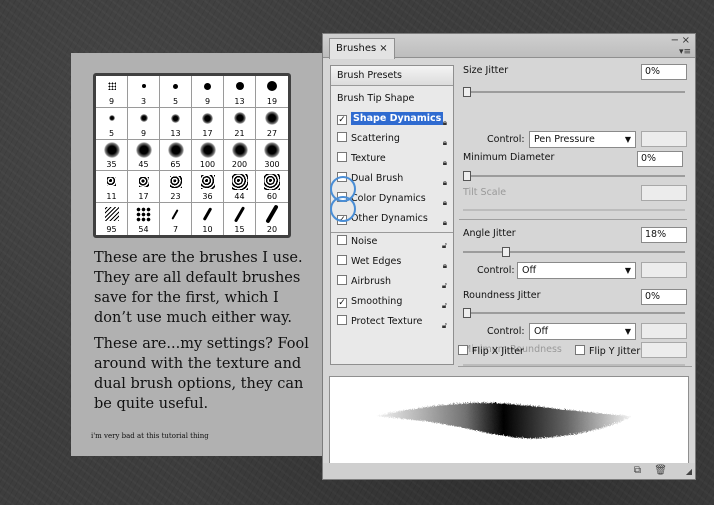  I want to click on option-scattering: Scattering 🔒︎, so click(392, 138).